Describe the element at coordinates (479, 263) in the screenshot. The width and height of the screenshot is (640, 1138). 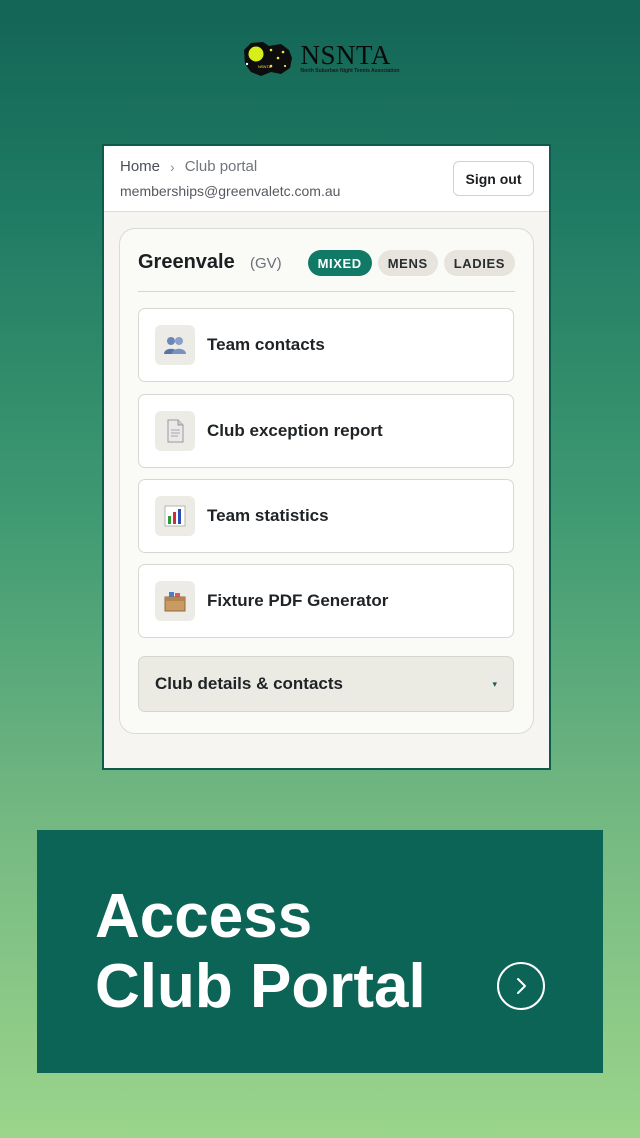
I see `filter-ladies-tab: LADIES` at that location.